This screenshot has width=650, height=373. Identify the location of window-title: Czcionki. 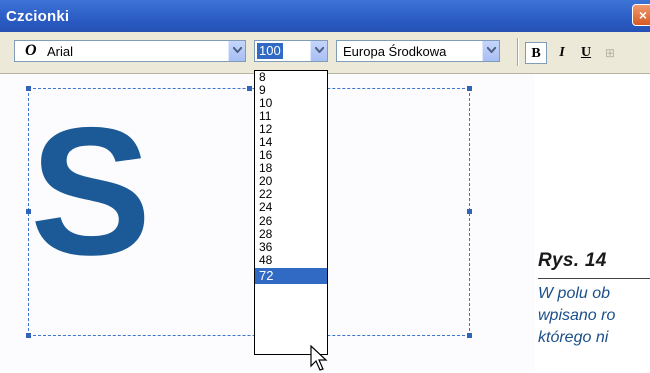
(38, 16).